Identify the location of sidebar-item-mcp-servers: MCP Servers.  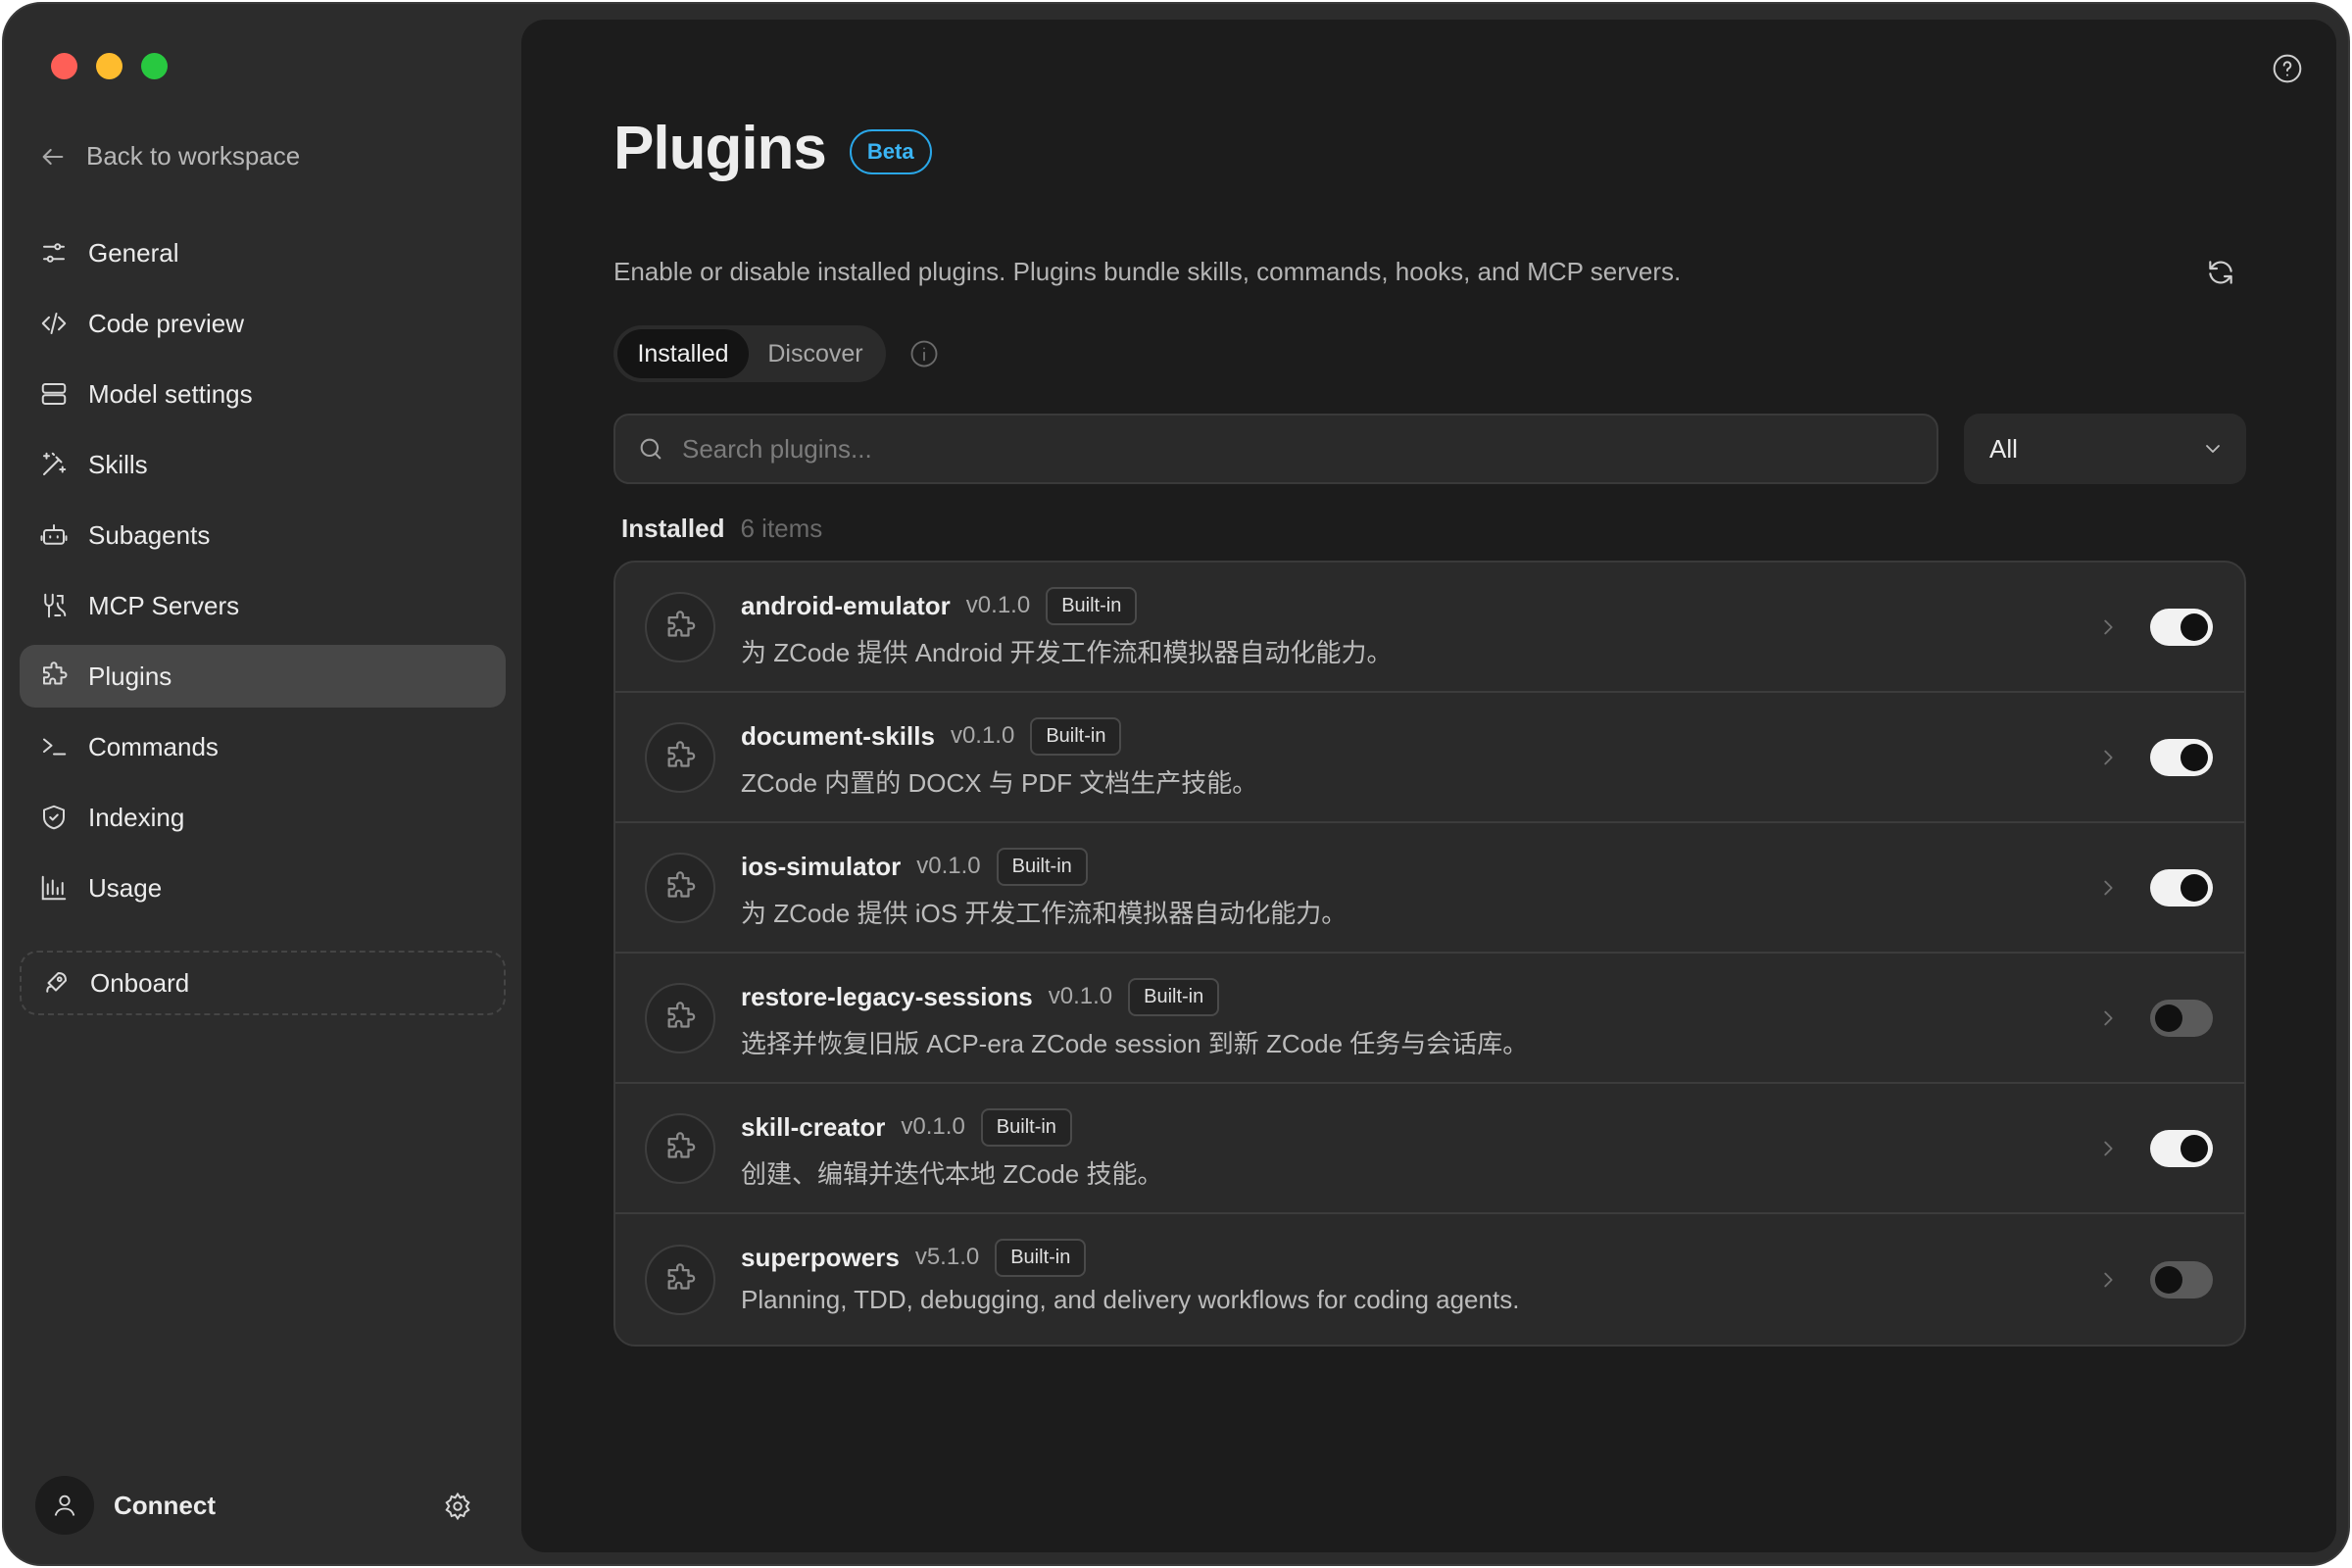
(263, 605).